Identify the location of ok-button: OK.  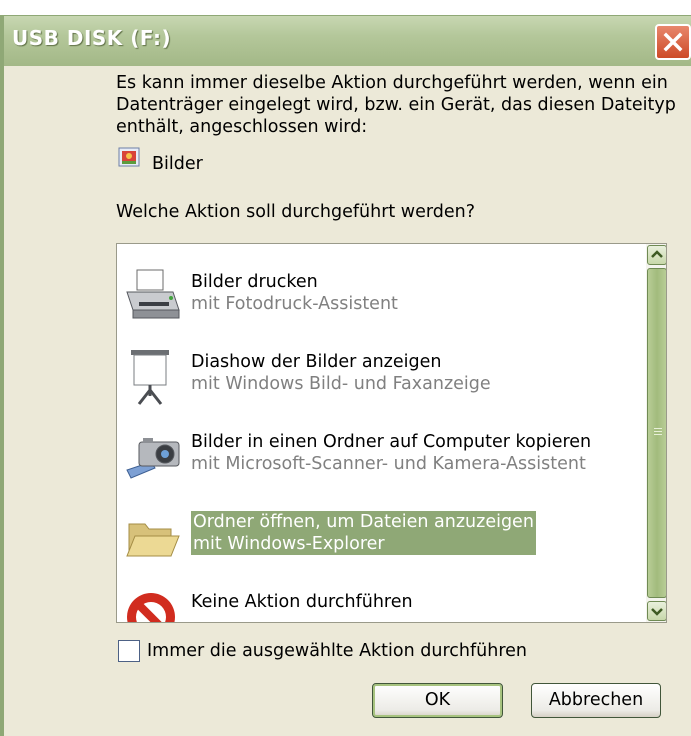
(437, 700).